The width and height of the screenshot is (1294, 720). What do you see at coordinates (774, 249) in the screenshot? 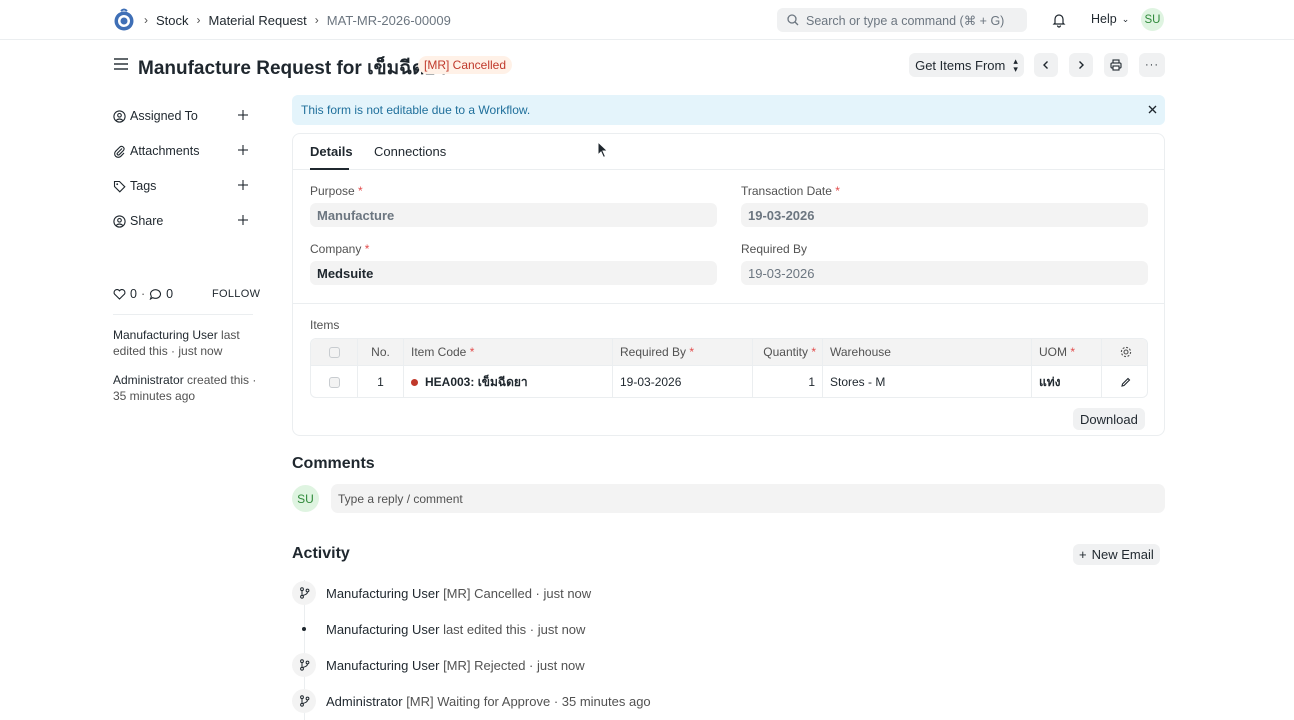
I see `required-by-label: Required By` at bounding box center [774, 249].